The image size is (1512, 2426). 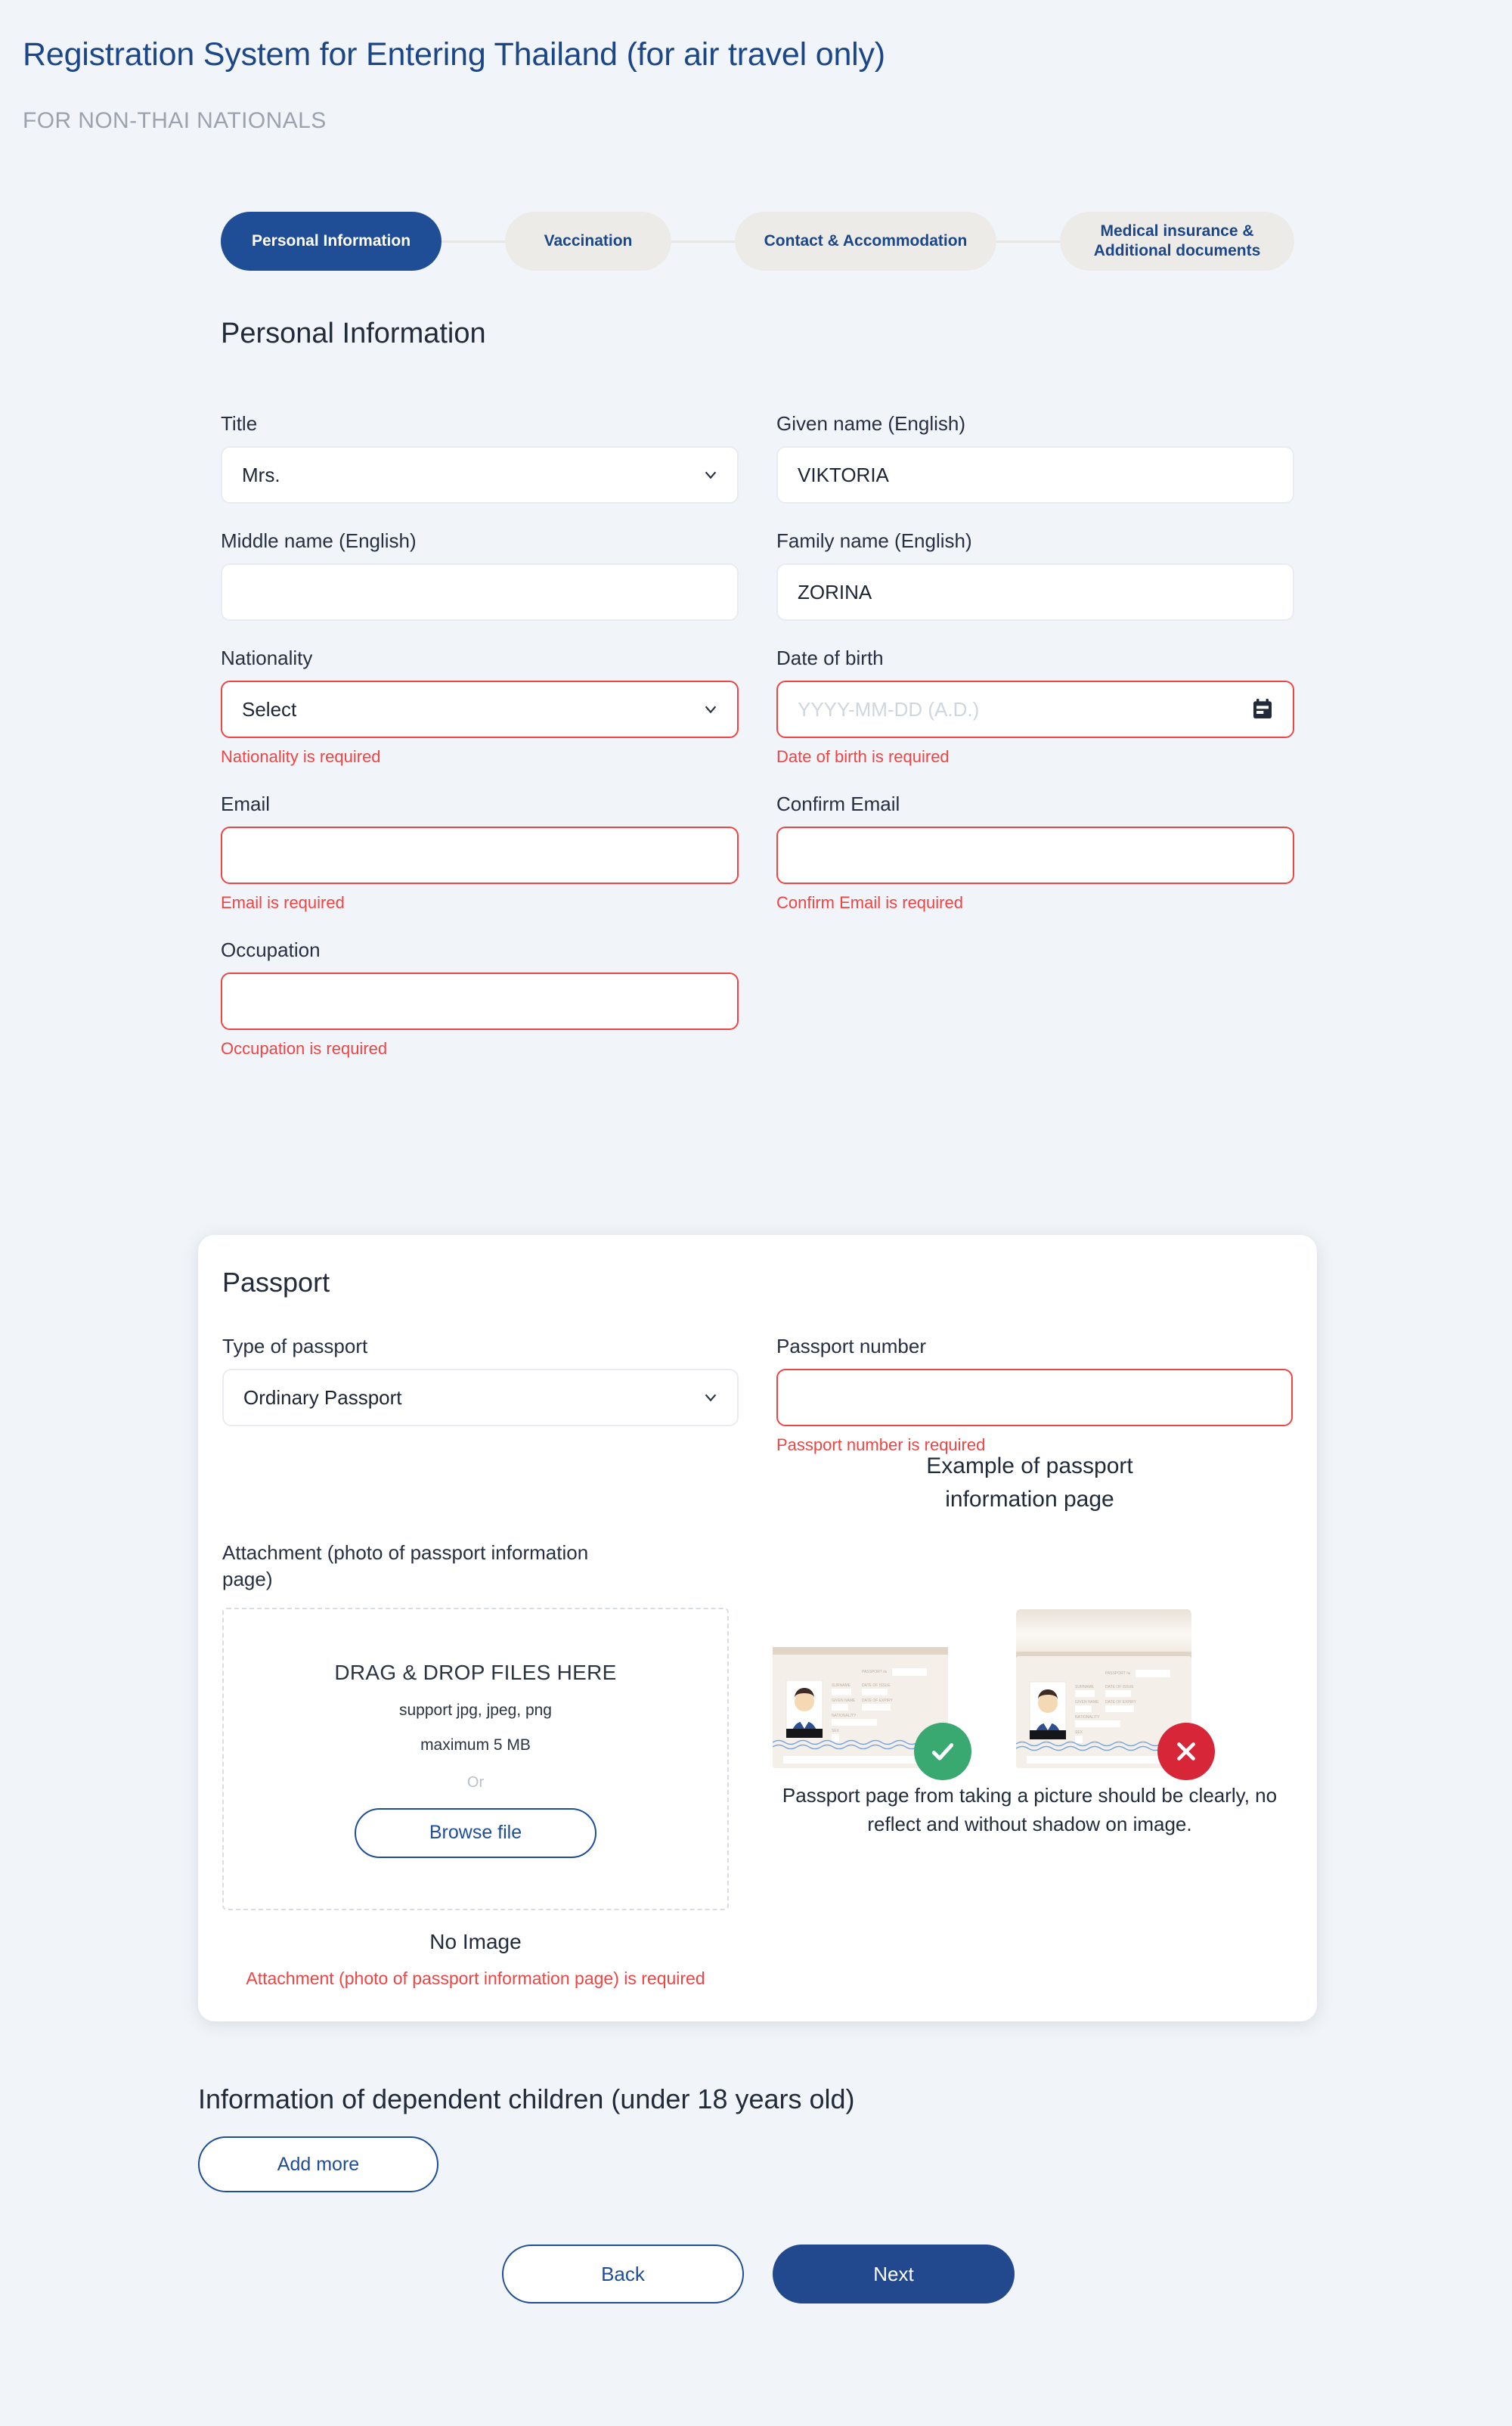 I want to click on field-passport-type: Type of passport Ordinary Passport, so click(x=481, y=1395).